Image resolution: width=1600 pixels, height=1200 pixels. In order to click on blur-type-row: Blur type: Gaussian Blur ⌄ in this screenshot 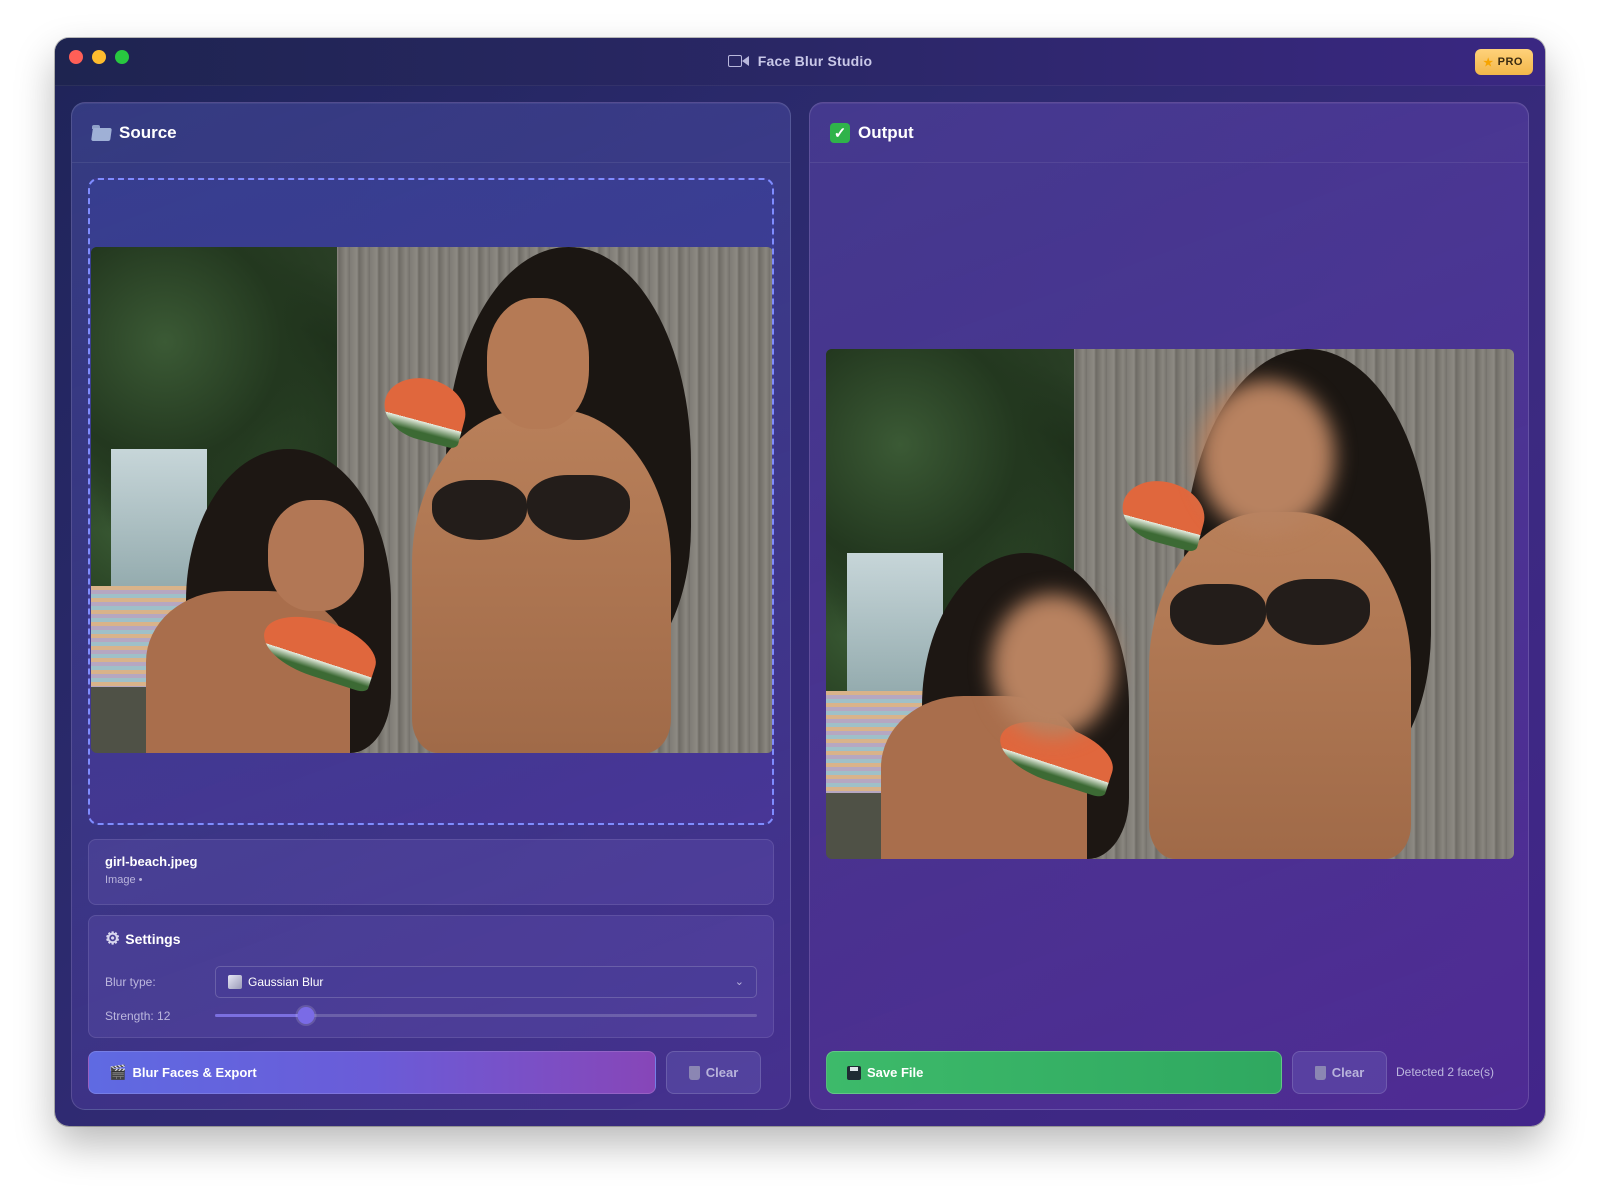, I will do `click(431, 982)`.